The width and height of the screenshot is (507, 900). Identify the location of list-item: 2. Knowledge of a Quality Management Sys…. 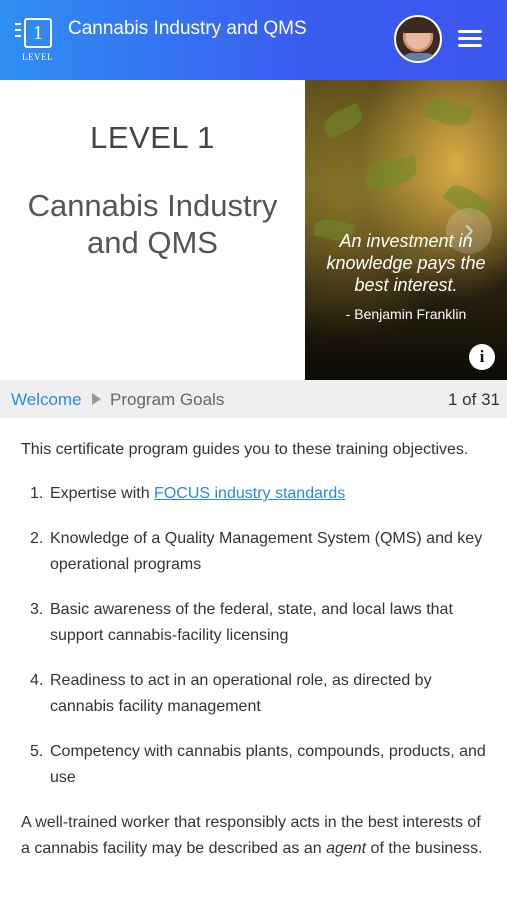
(253, 552).